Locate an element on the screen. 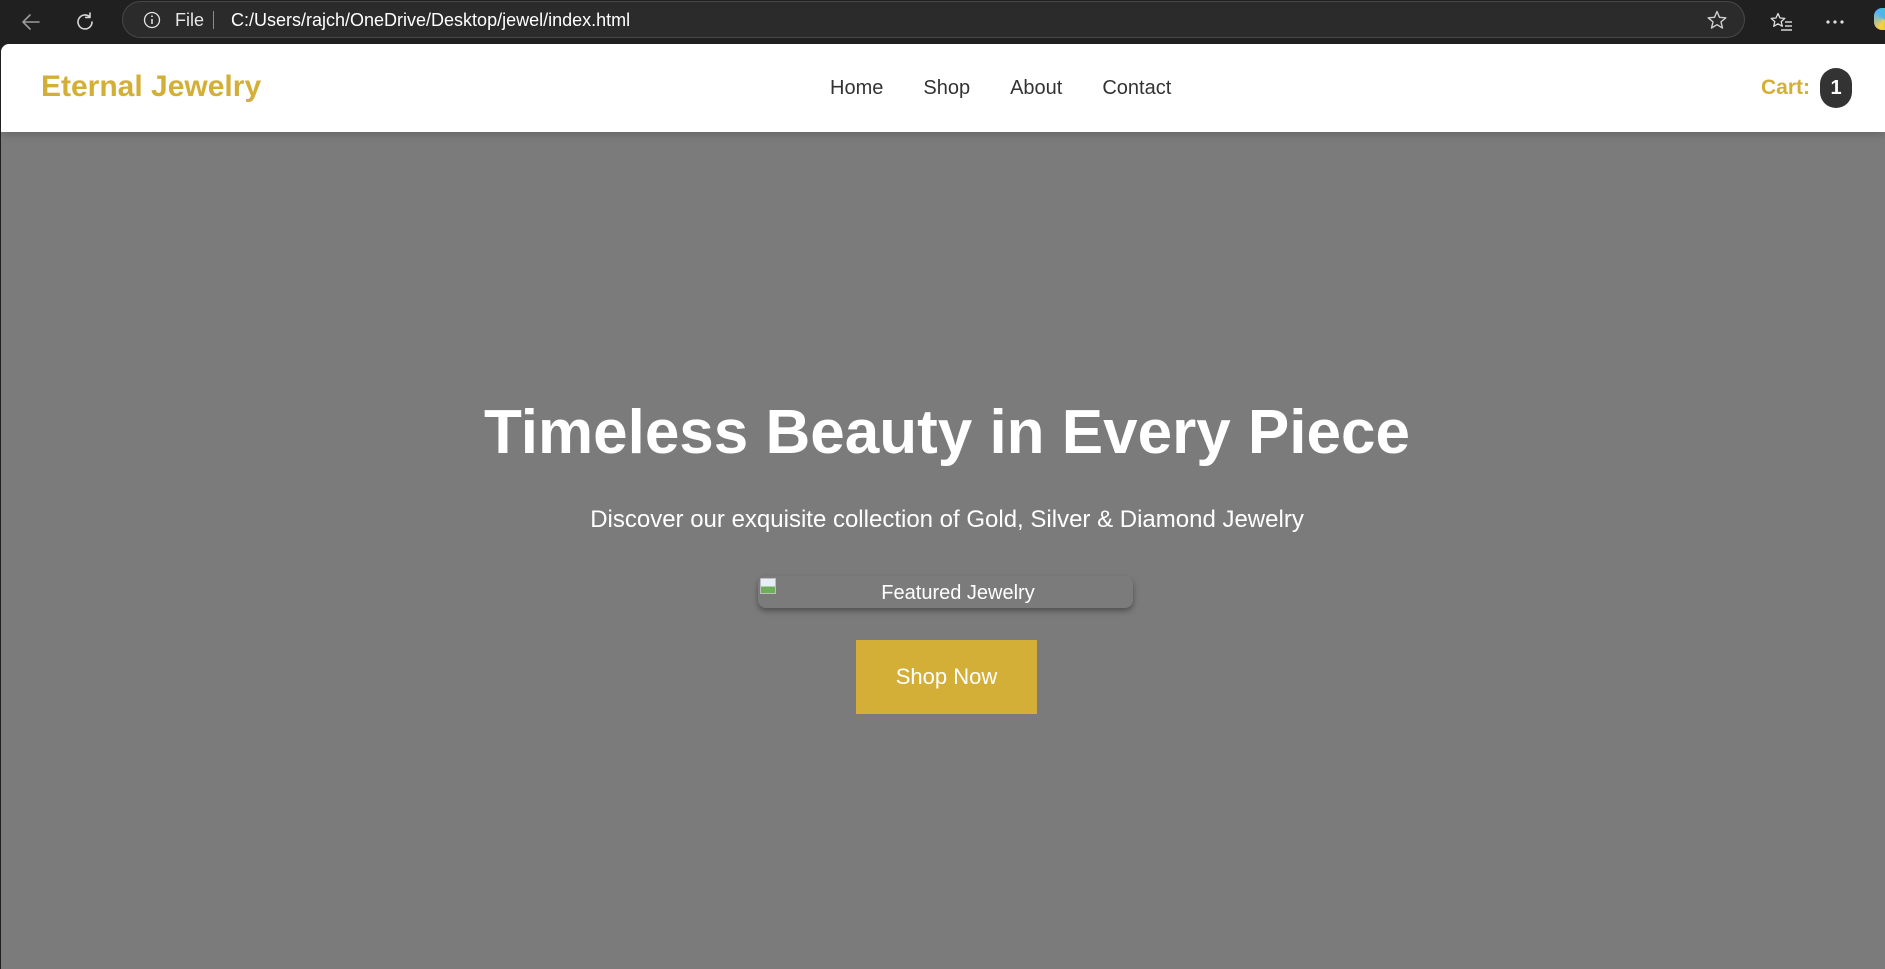 Image resolution: width=1885 pixels, height=969 pixels. arrow-left-icon is located at coordinates (31, 22).